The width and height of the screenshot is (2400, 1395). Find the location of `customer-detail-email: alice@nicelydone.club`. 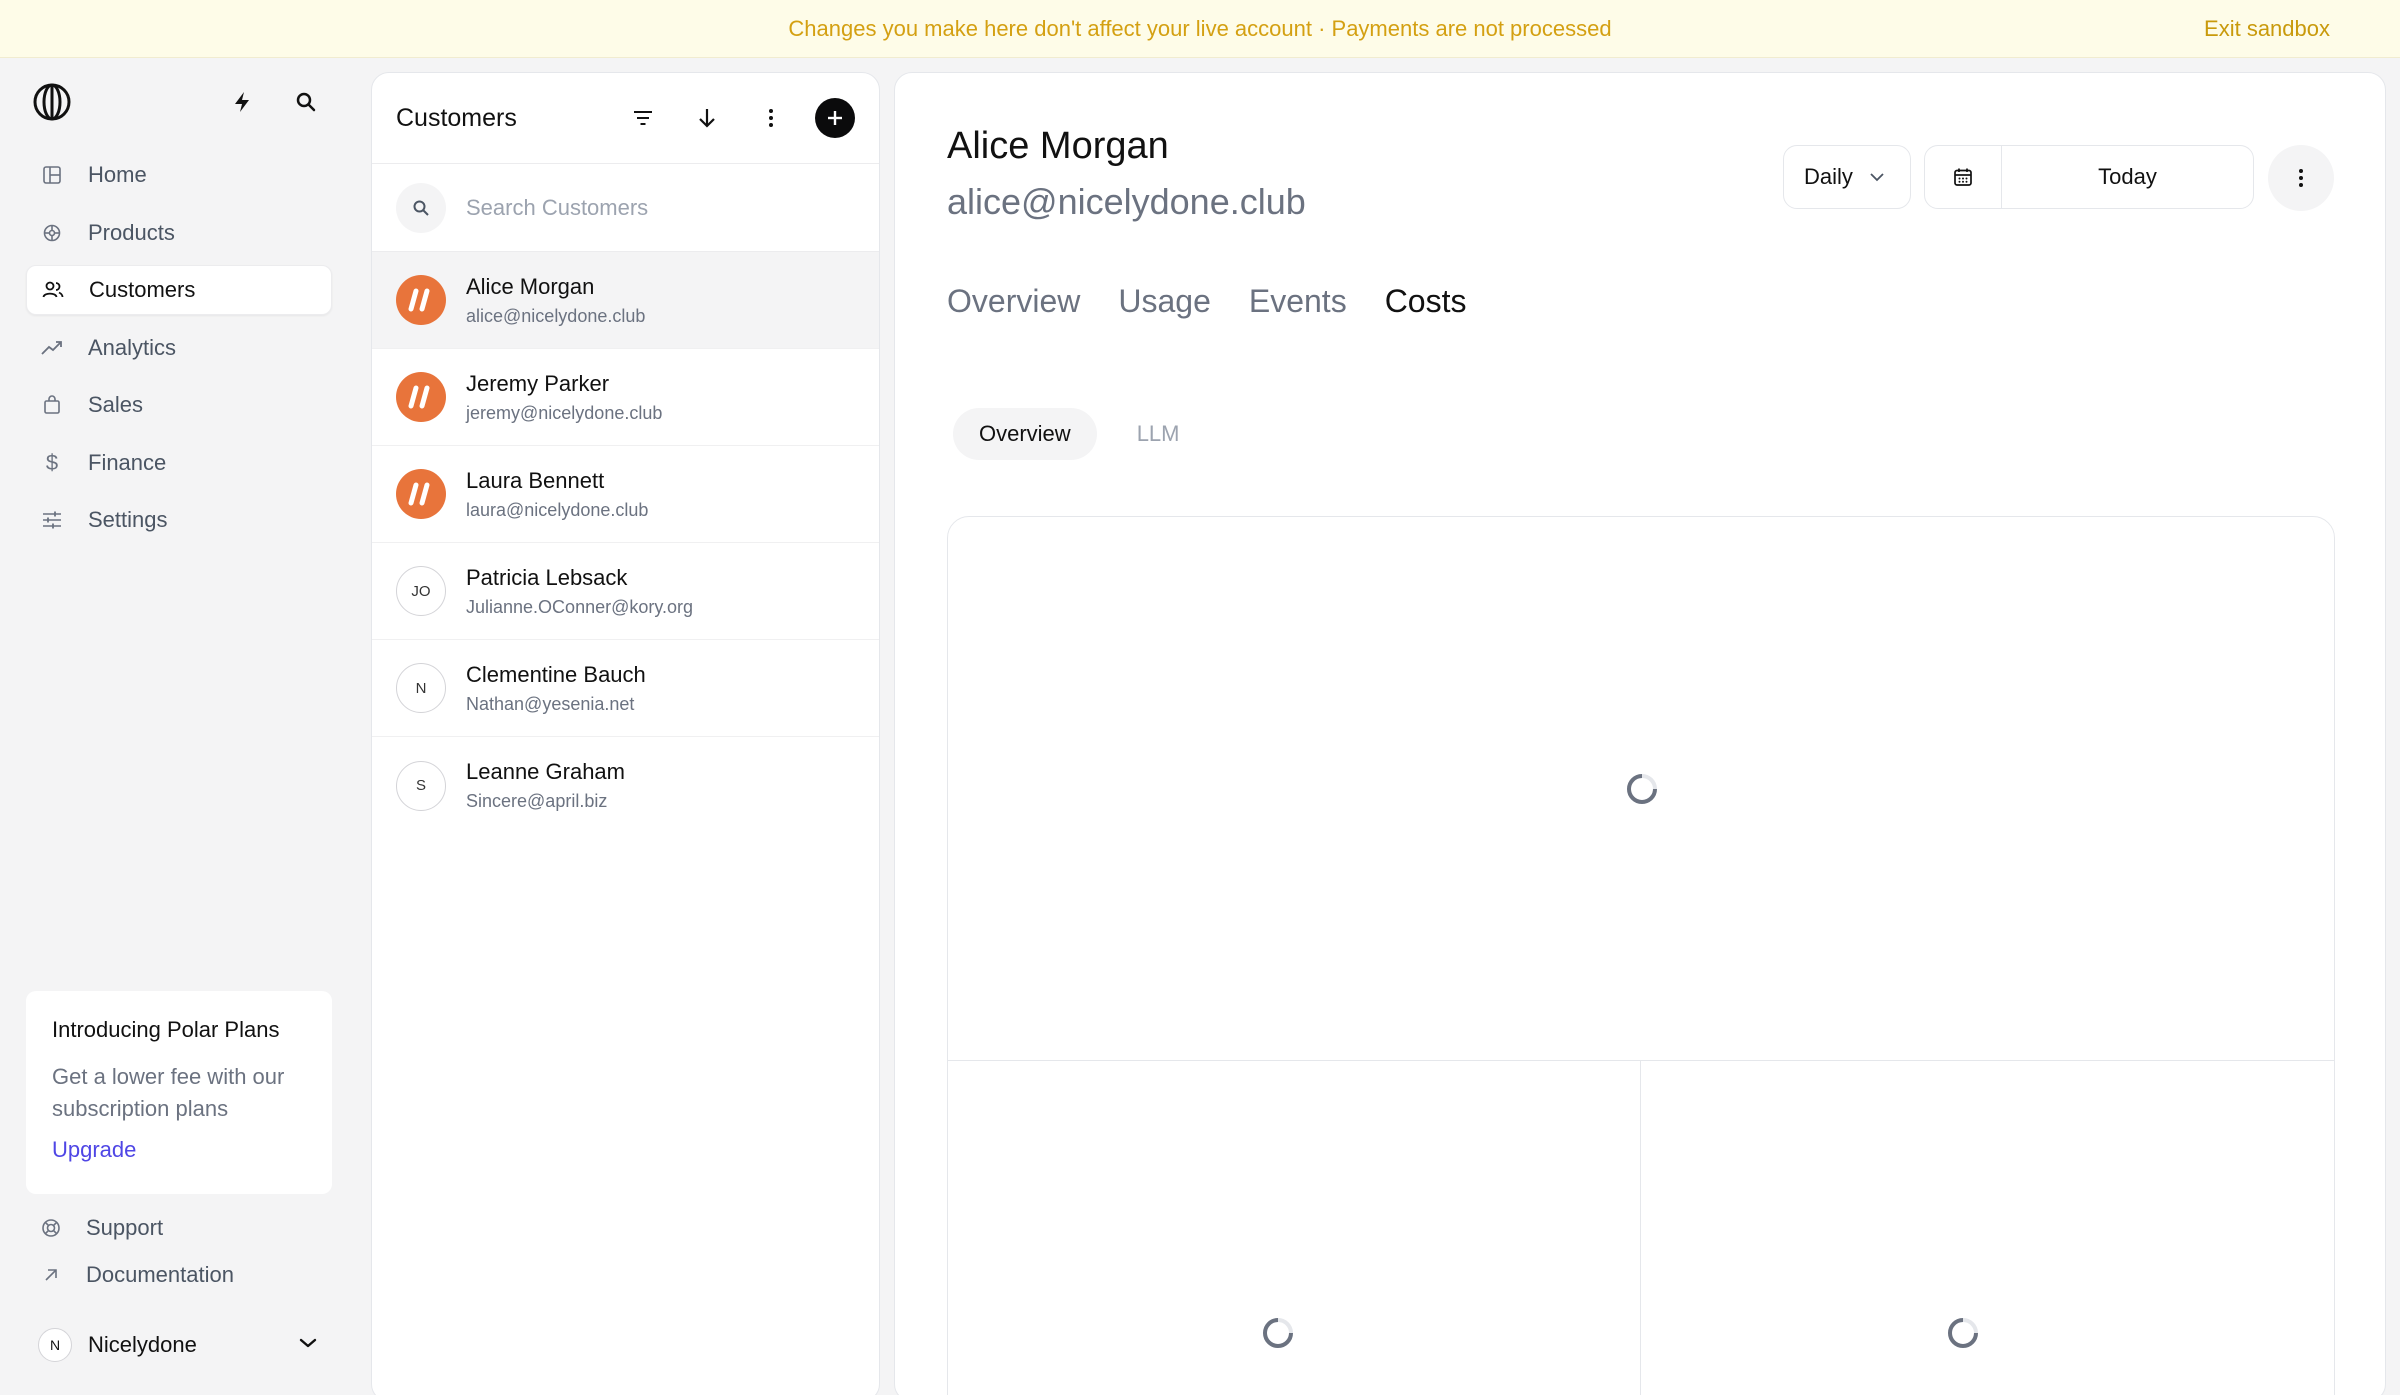

customer-detail-email: alice@nicelydone.club is located at coordinates (1126, 201).